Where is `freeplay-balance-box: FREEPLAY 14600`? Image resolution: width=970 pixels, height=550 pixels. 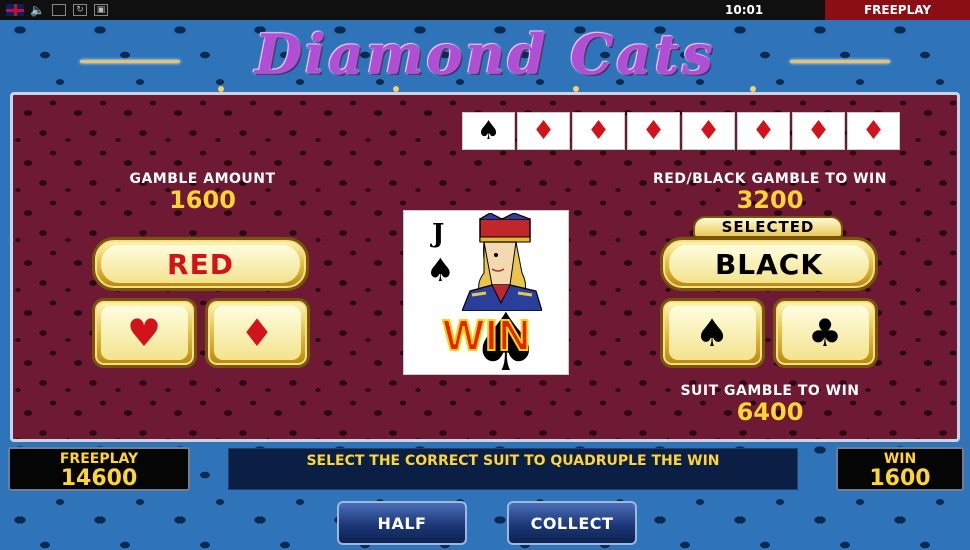
freeplay-balance-box: FREEPLAY 14600 is located at coordinates (99, 469).